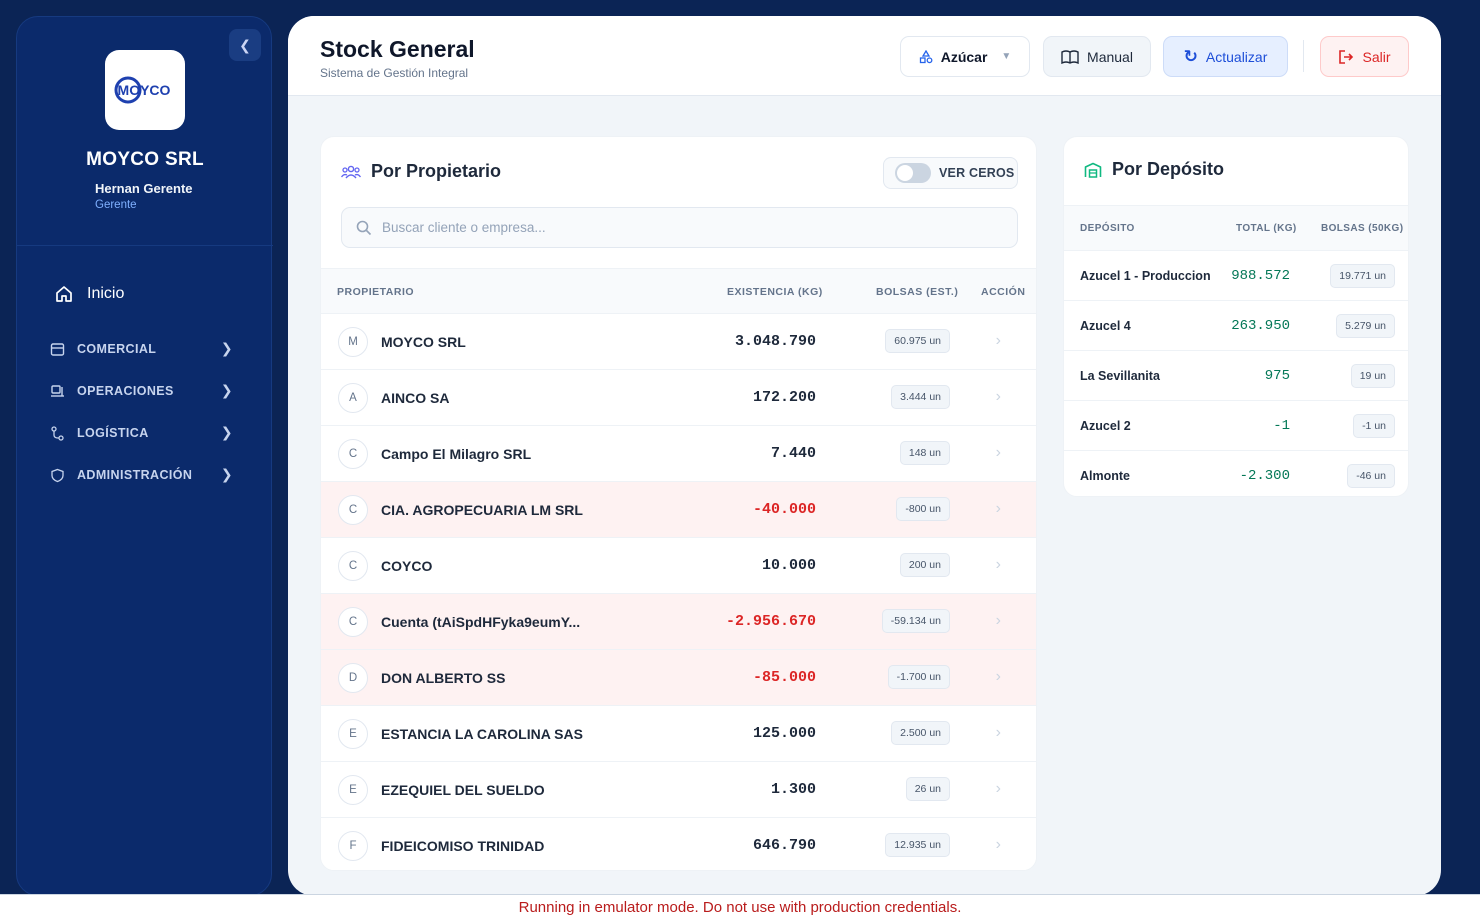 The height and width of the screenshot is (920, 1480). I want to click on manual-button: Manual, so click(1097, 56).